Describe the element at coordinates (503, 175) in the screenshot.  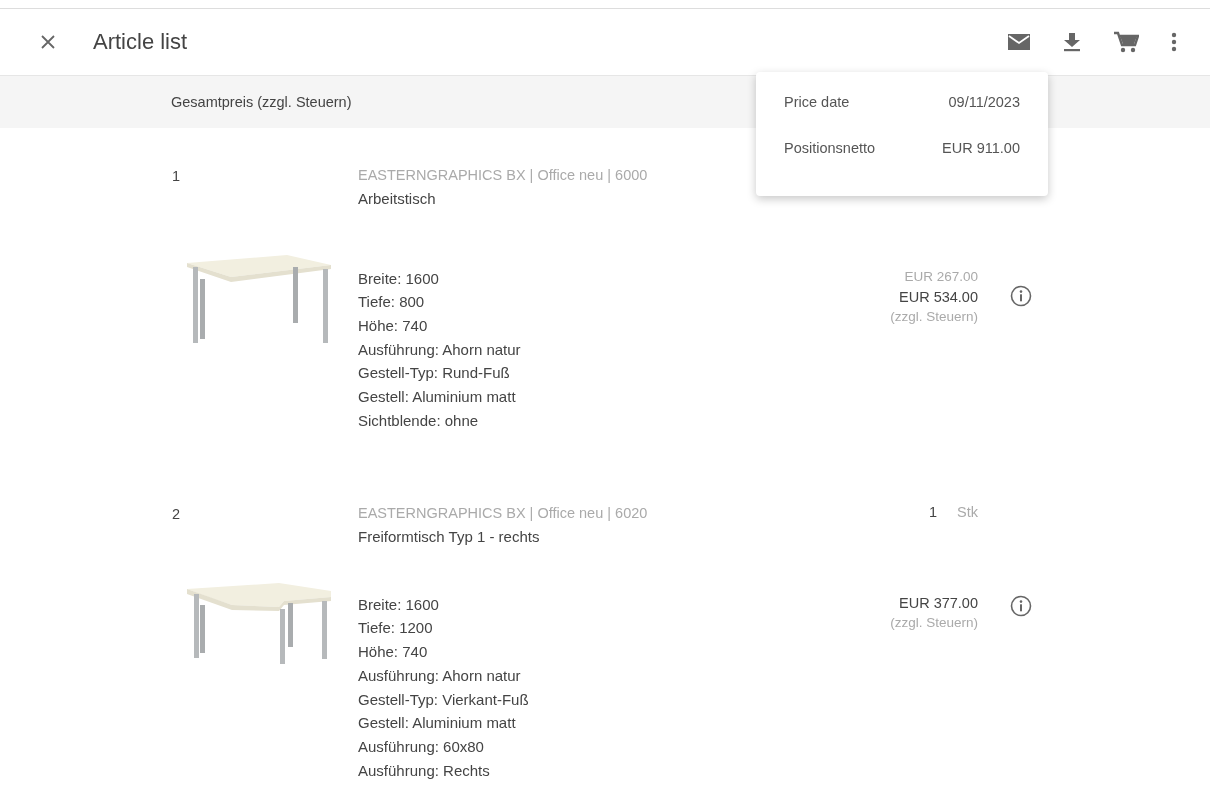
I see `article-source: EASTERNGRAPHICS BX | Office neu | 6000` at that location.